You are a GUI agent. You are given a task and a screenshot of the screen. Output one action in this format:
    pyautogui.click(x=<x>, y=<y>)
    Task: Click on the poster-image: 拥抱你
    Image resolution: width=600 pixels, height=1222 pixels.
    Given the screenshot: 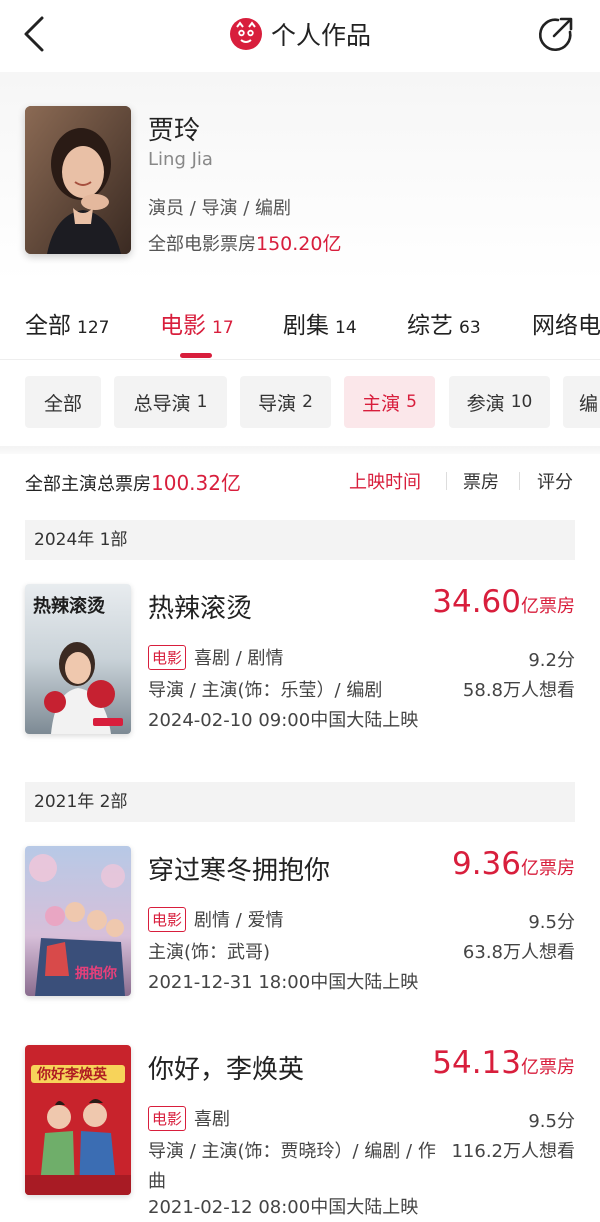 What is the action you would take?
    pyautogui.click(x=78, y=921)
    